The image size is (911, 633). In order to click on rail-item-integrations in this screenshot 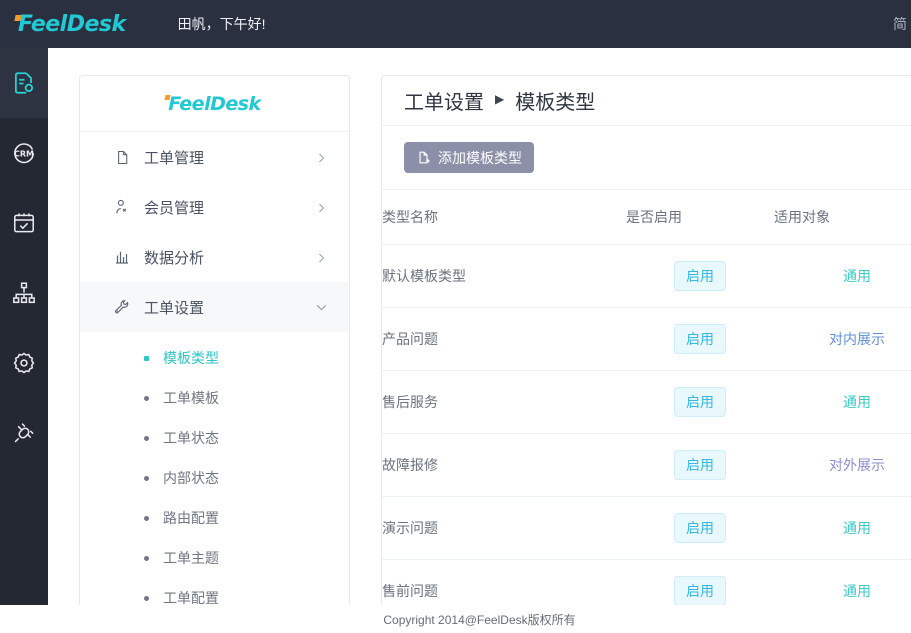, I will do `click(24, 433)`.